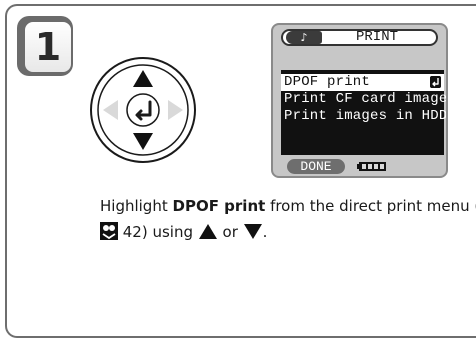  What do you see at coordinates (265, 232) in the screenshot?
I see `instruction-suffix: .` at bounding box center [265, 232].